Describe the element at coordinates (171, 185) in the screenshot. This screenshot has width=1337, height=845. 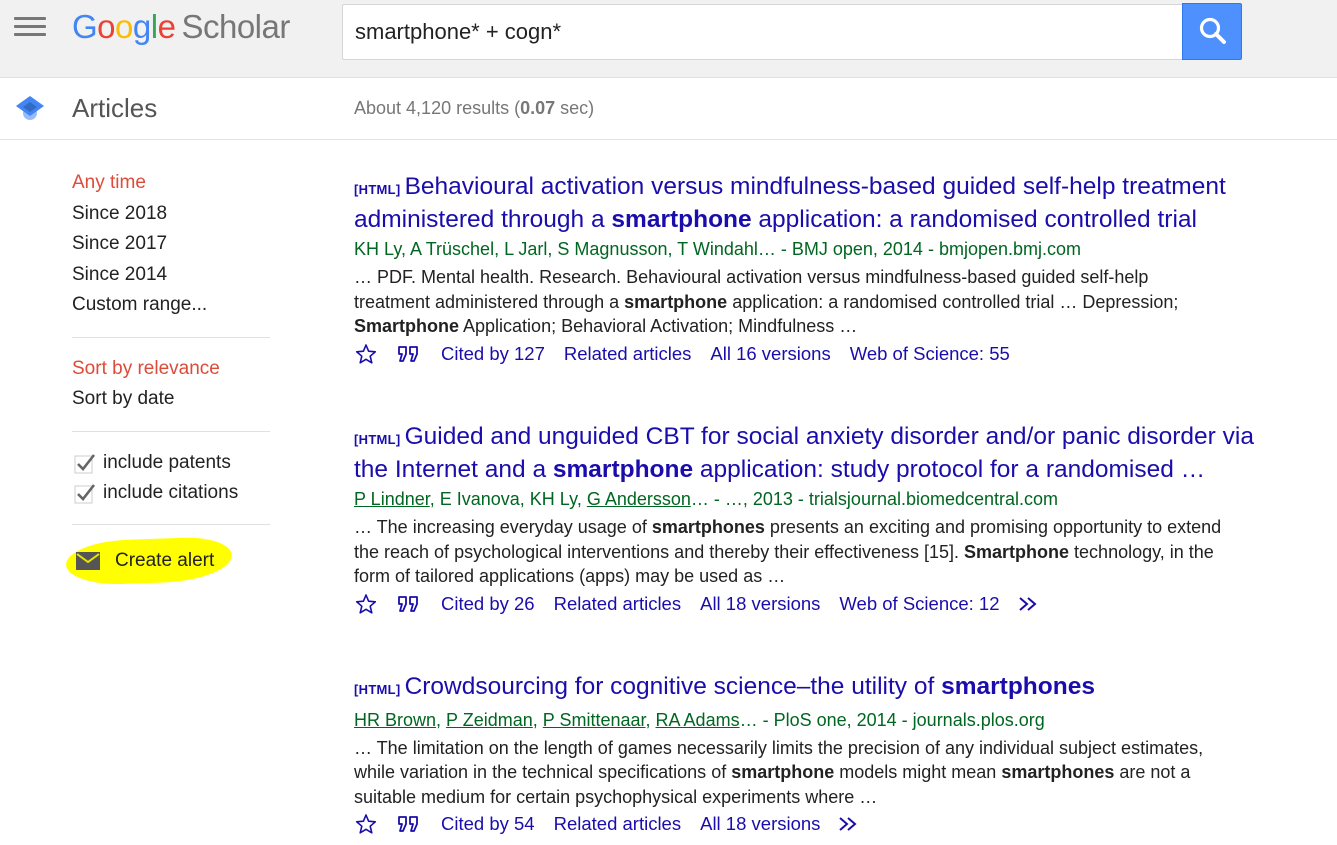
I see `time-filter-item: Any time` at that location.